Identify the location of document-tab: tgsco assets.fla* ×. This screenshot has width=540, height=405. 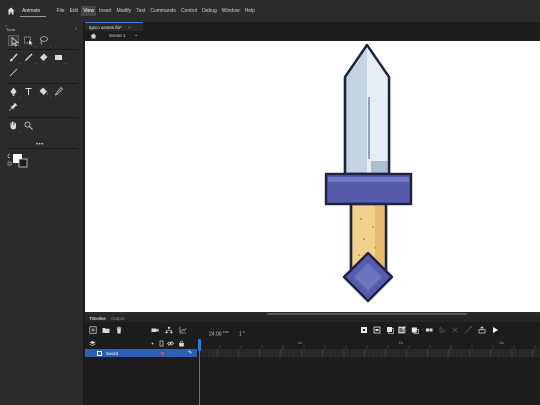
(114, 26).